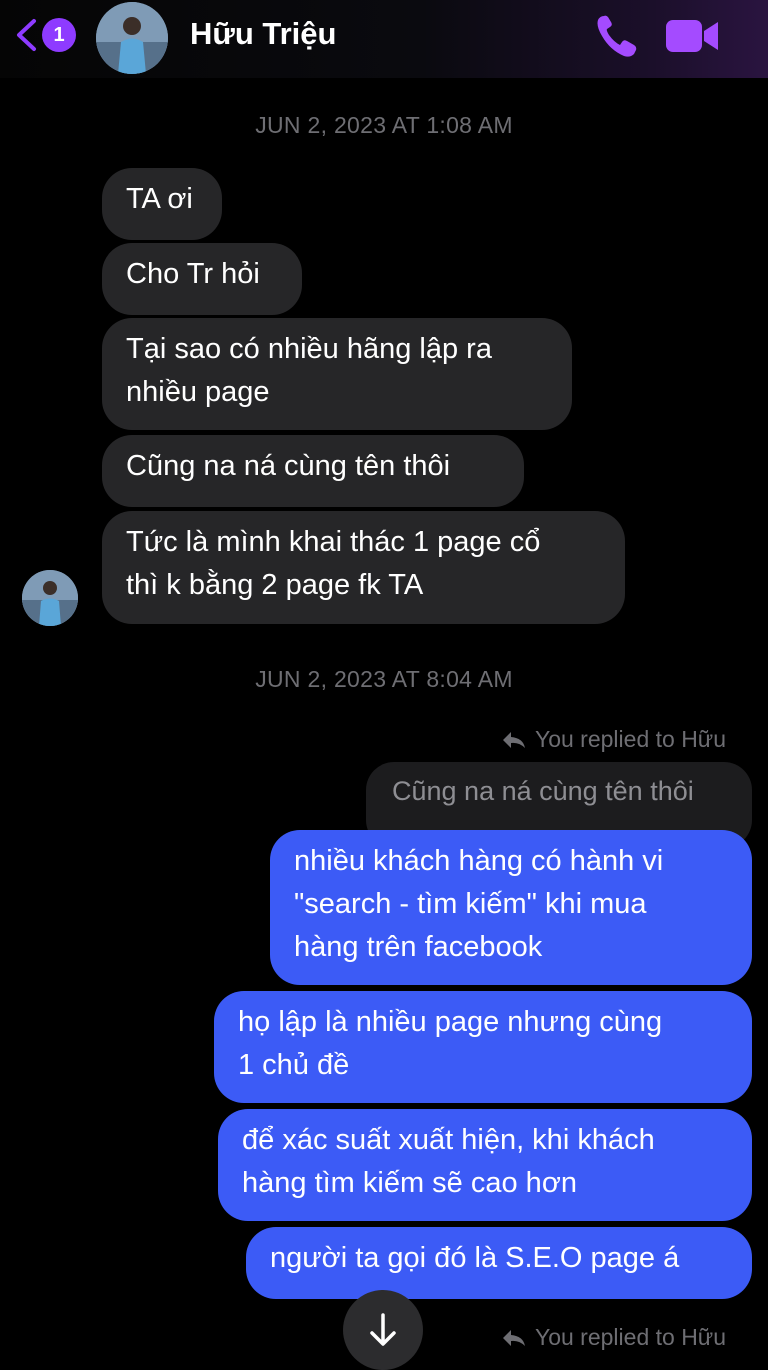 The height and width of the screenshot is (1370, 768). I want to click on incoming-message: Cho Tr hỏi, so click(202, 279).